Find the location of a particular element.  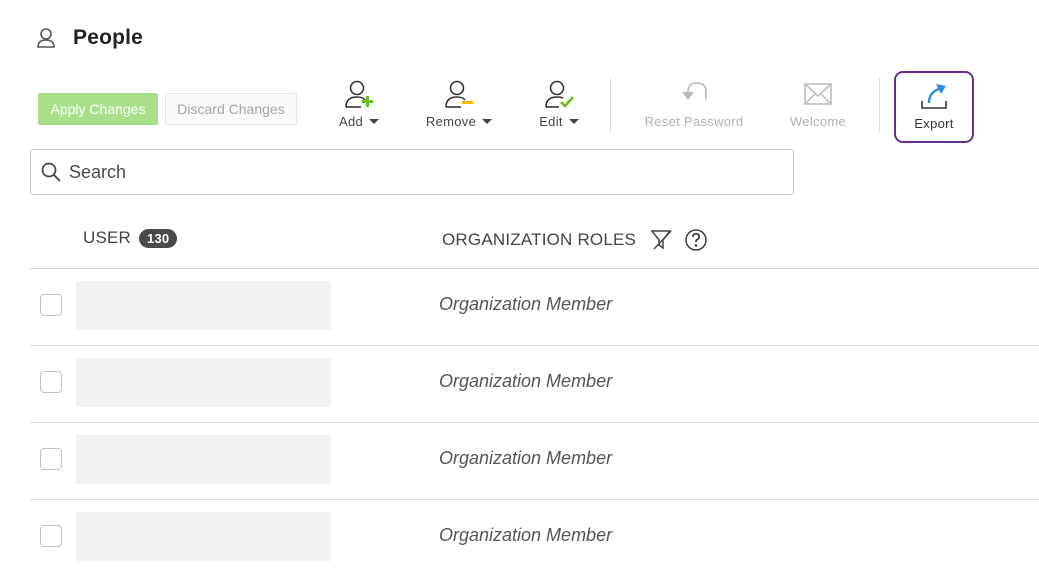

welcome-button: Welcome is located at coordinates (818, 103).